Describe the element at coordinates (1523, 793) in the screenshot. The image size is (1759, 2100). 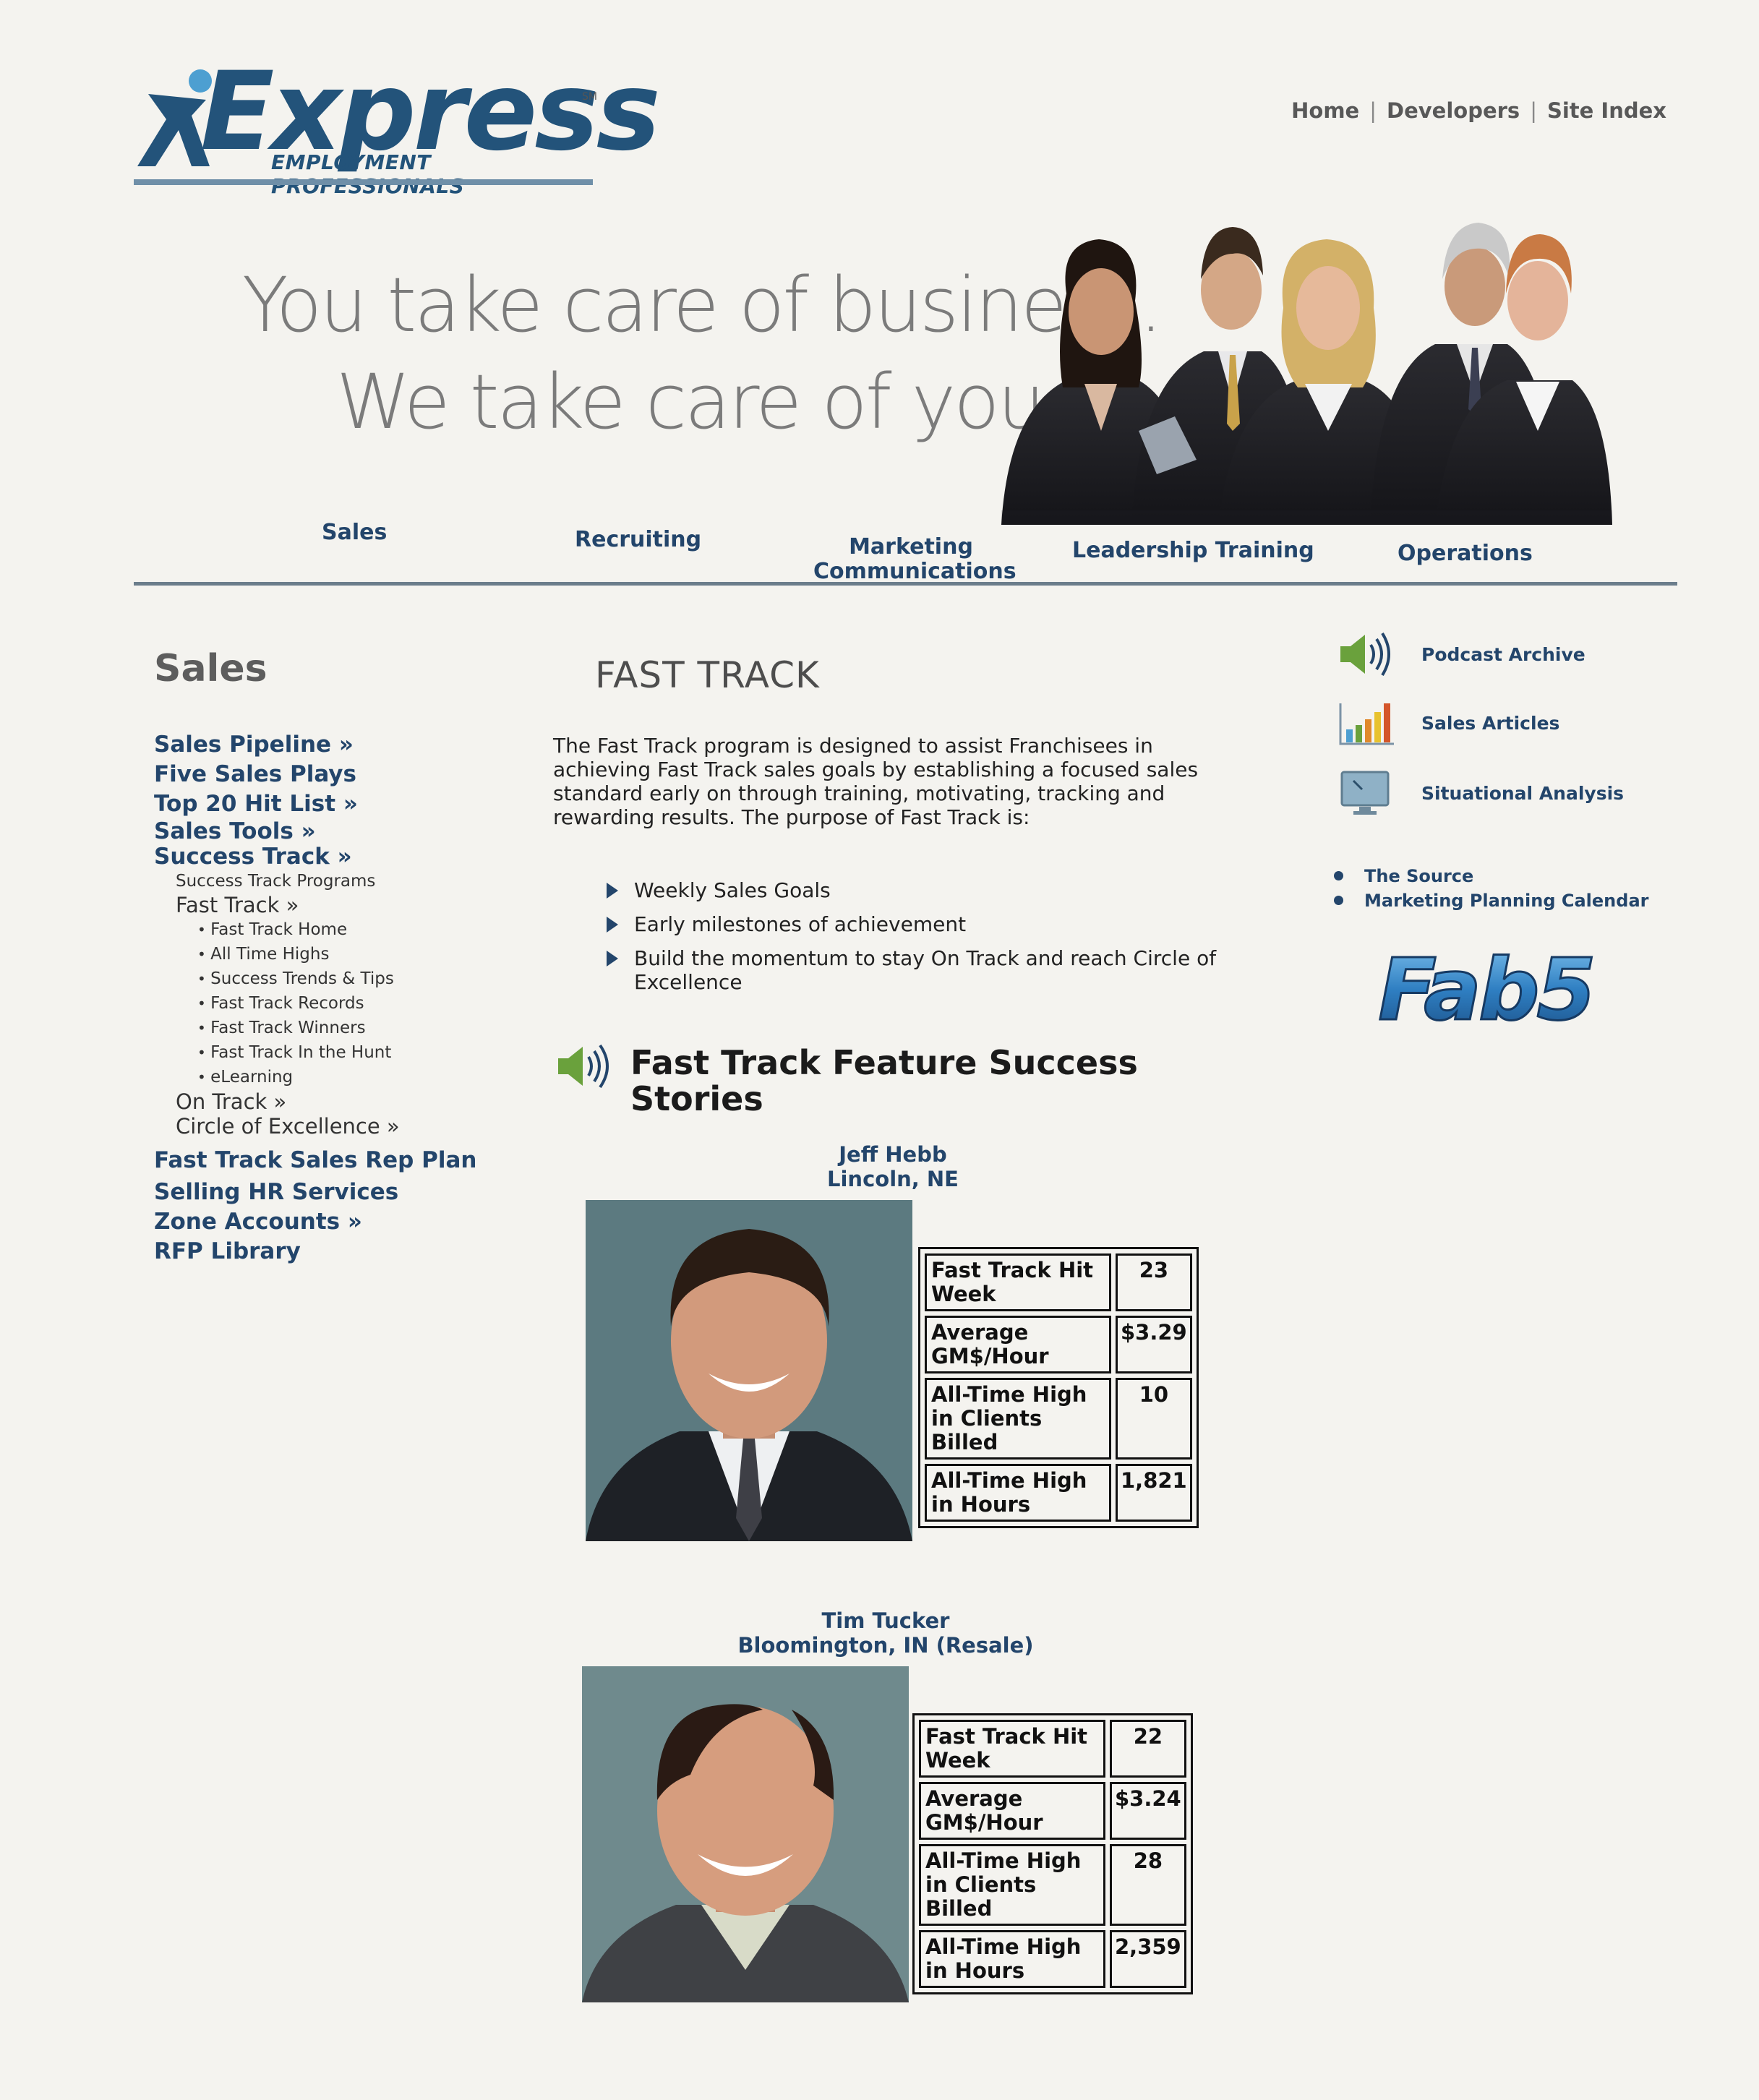
I see `link-label: Situational Analysis` at that location.